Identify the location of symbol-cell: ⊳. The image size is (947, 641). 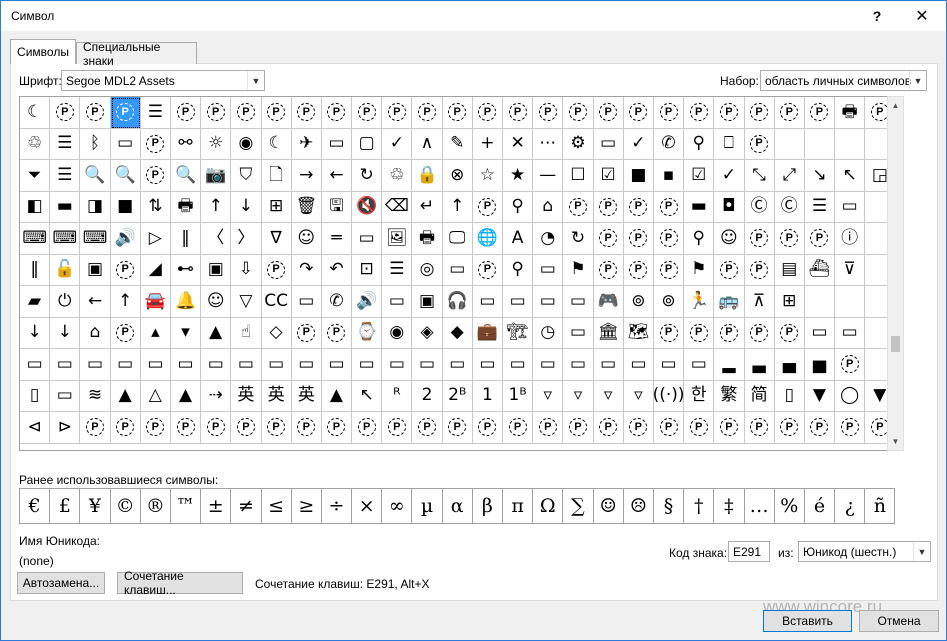
(65, 428).